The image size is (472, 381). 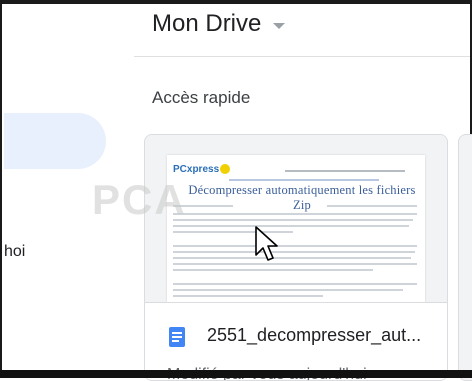 I want to click on pcxpress-logo: PCxpress, so click(x=202, y=169).